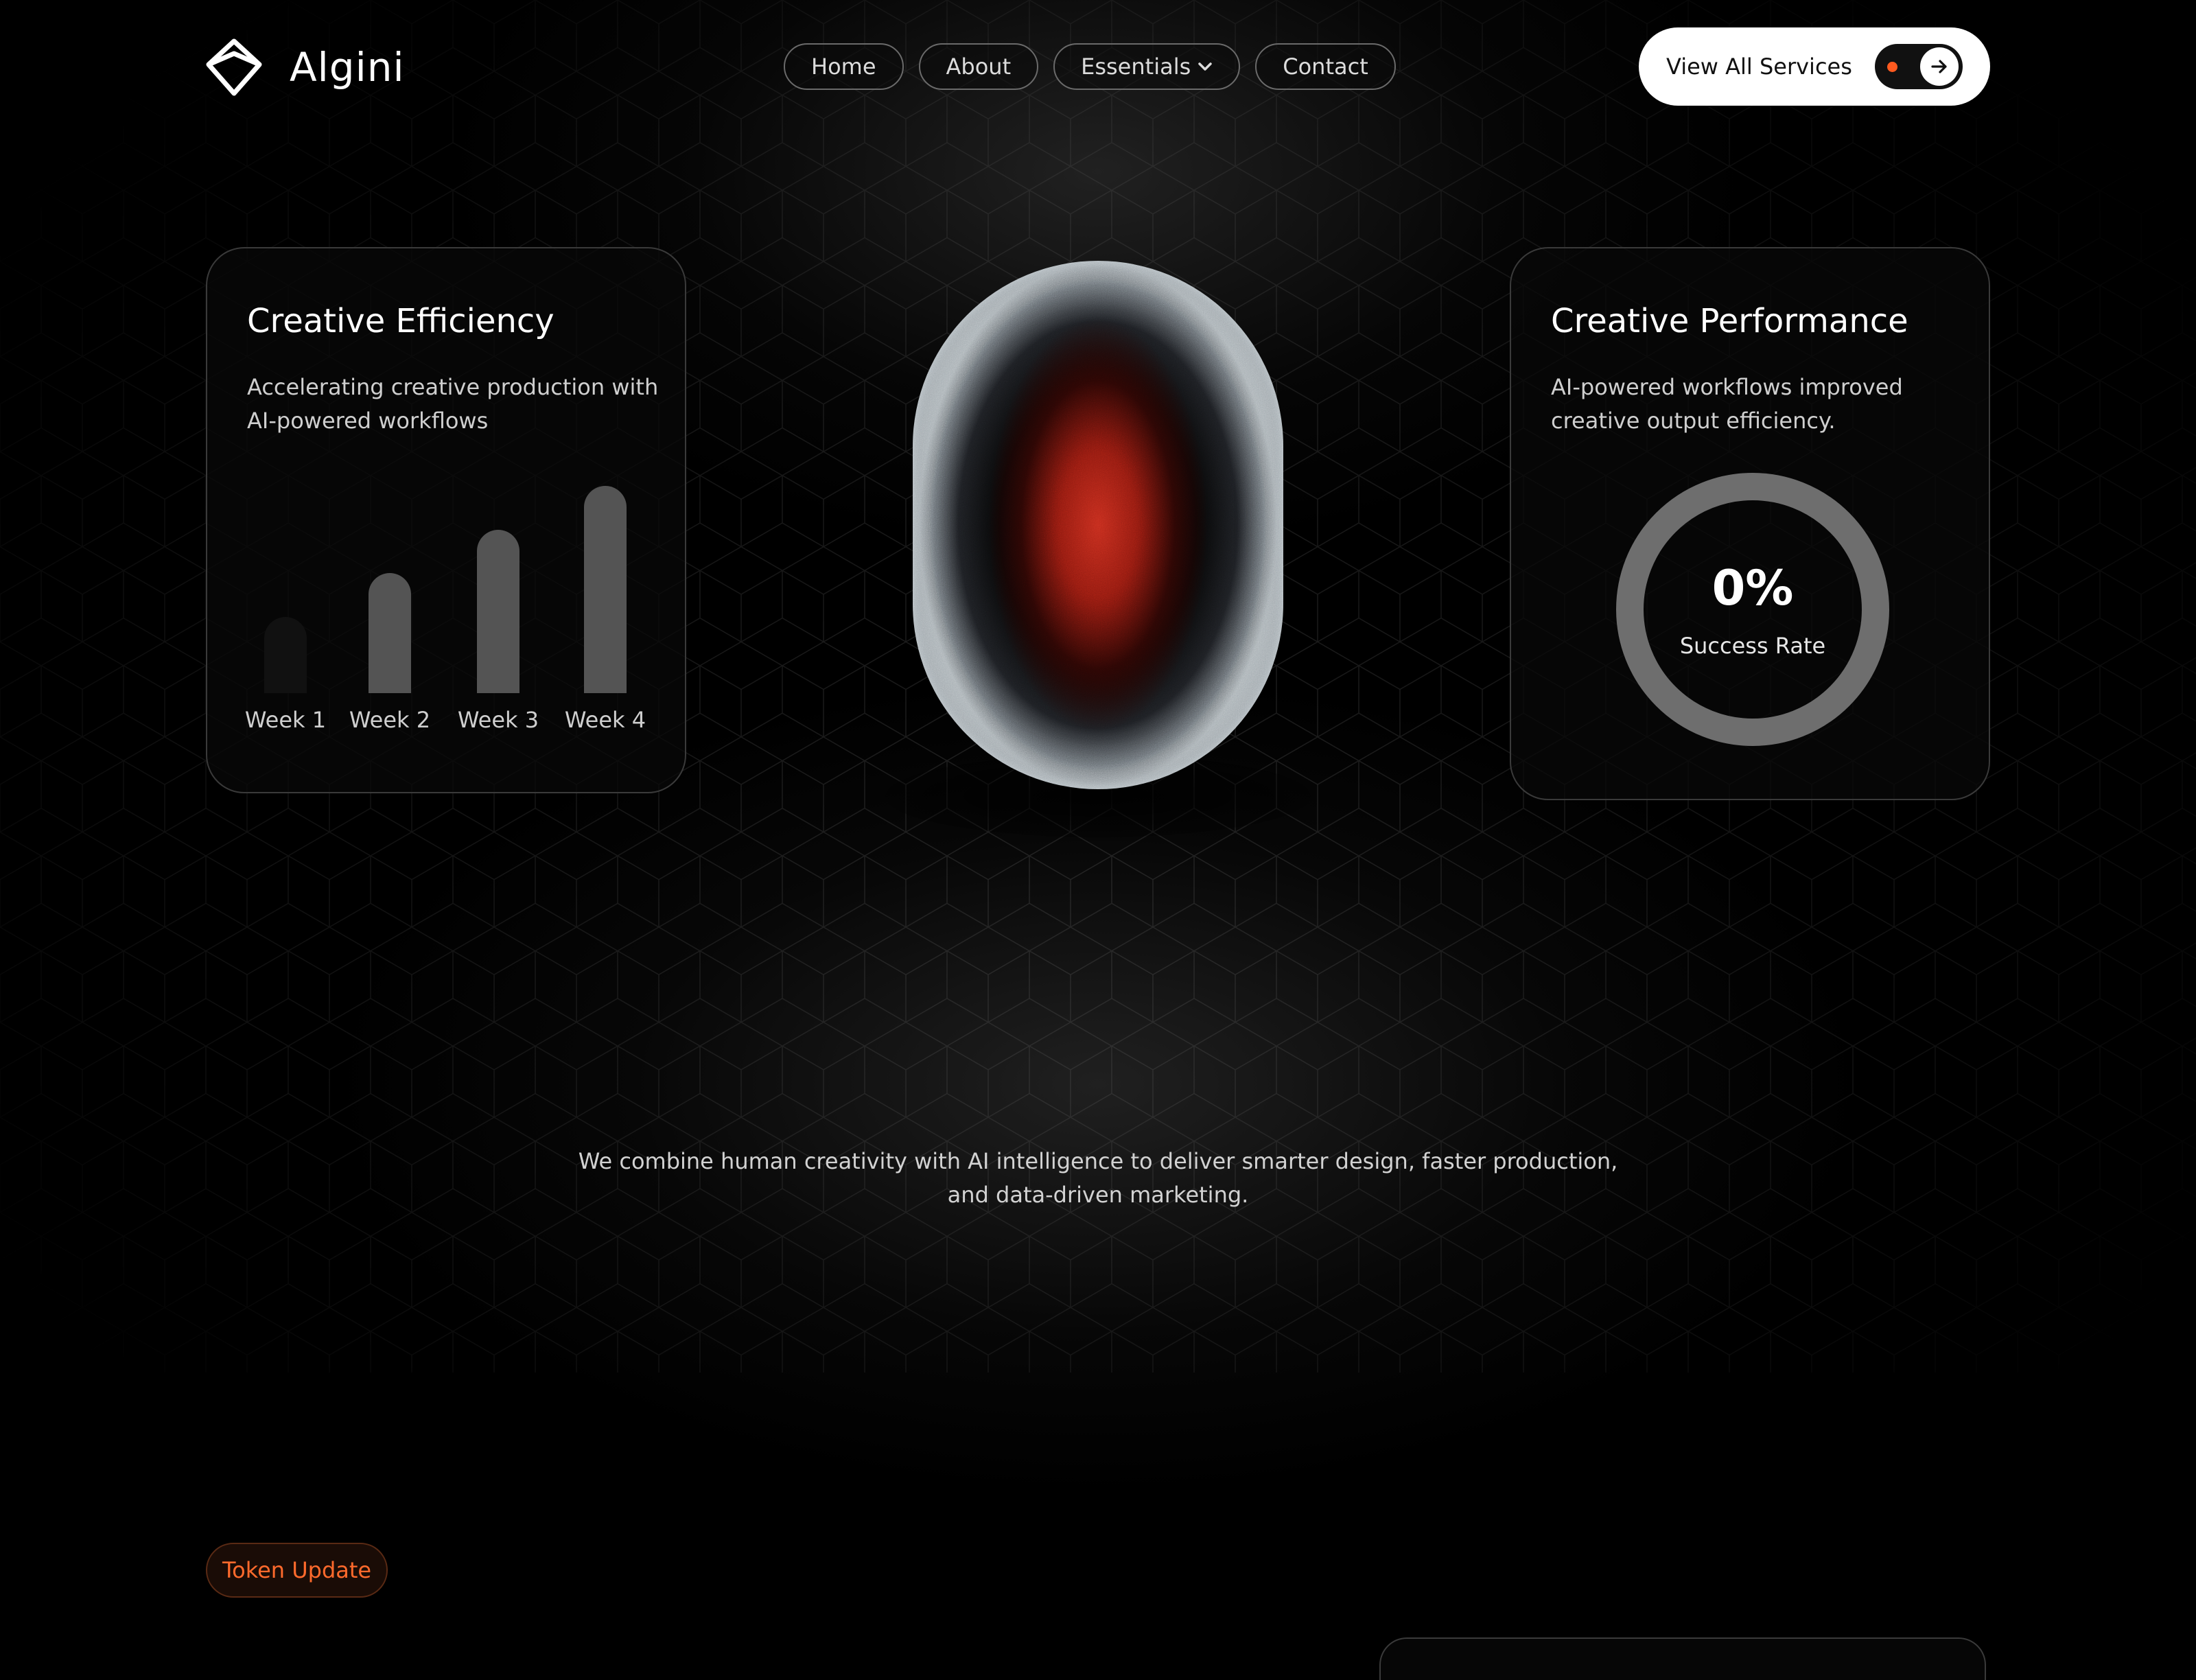  I want to click on diamond-logo-icon, so click(234, 67).